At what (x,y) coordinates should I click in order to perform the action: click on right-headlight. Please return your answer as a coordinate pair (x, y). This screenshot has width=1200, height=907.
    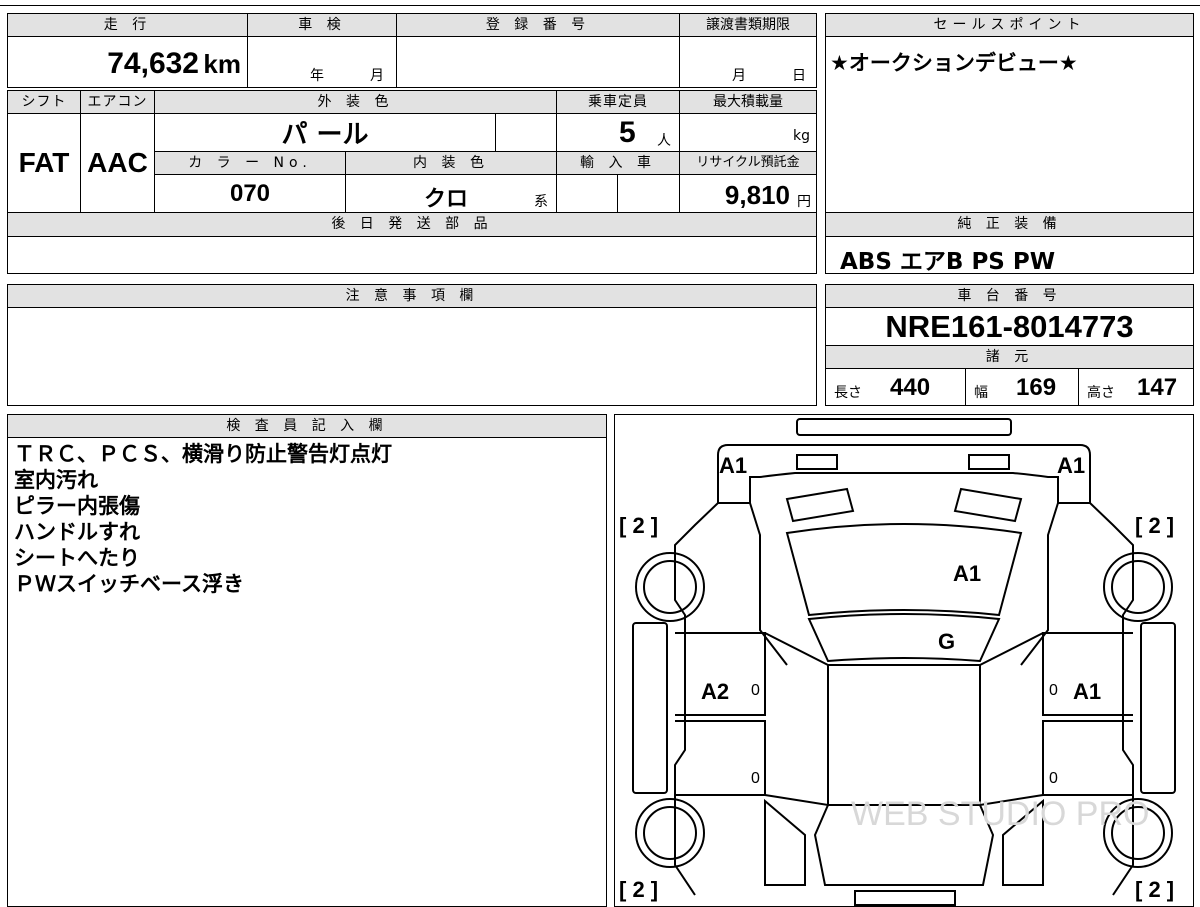
    Looking at the image, I should click on (988, 505).